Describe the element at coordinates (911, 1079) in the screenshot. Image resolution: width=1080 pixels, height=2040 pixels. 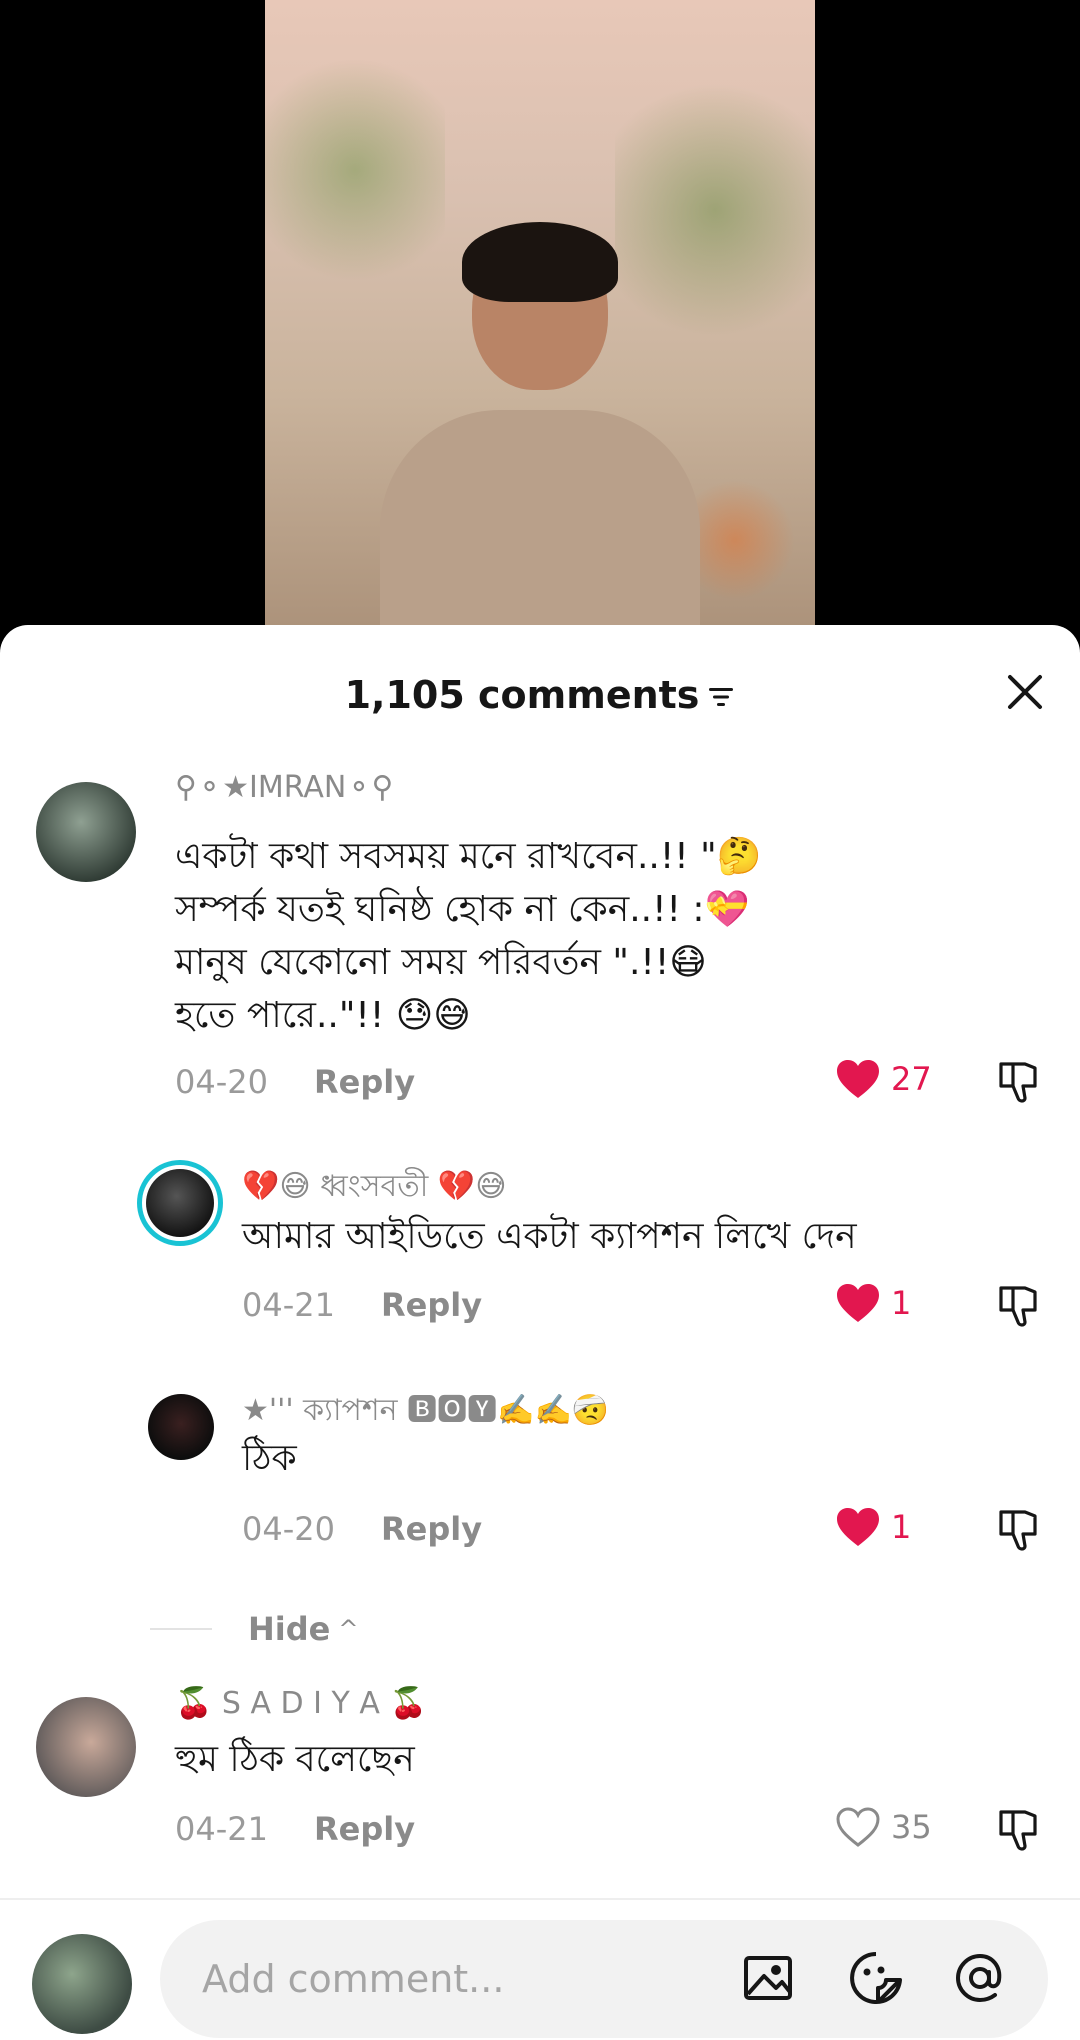
I see `like-count: 27` at that location.